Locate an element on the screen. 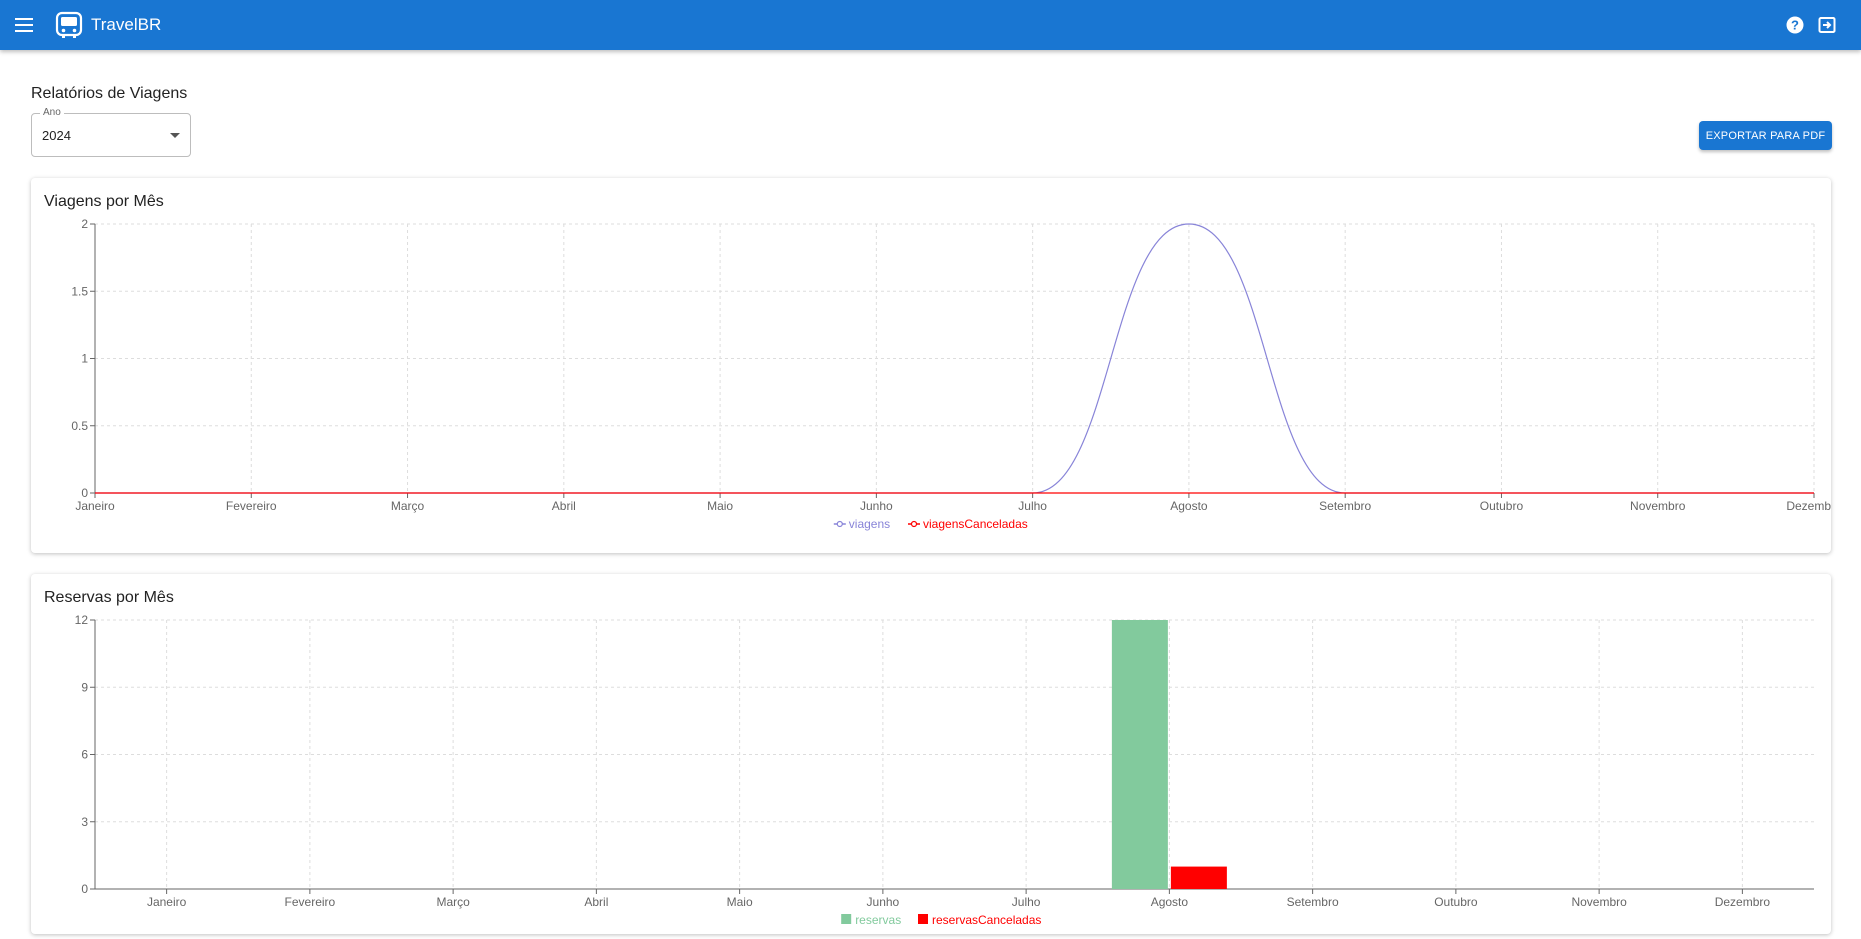  logout-icon is located at coordinates (1827, 25).